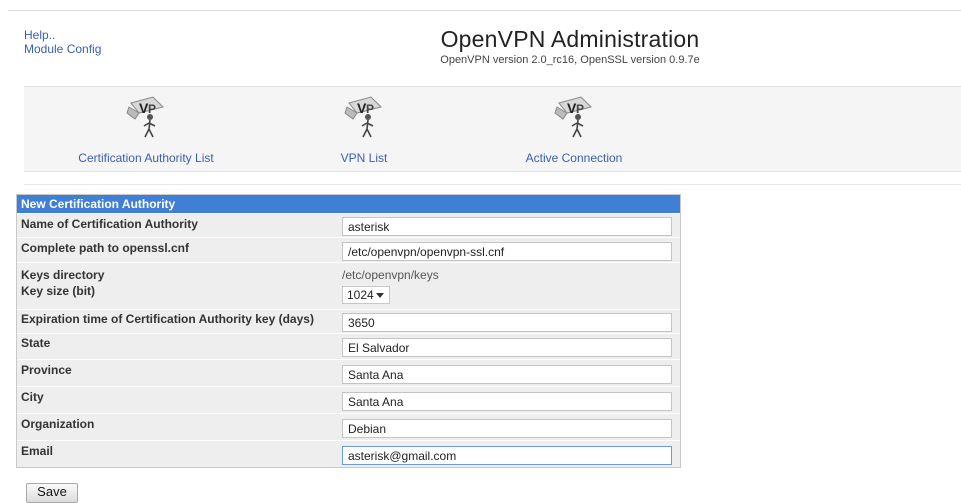  I want to click on toolbar-item-ca-list: V P Certification Authority List, so click(146, 129).